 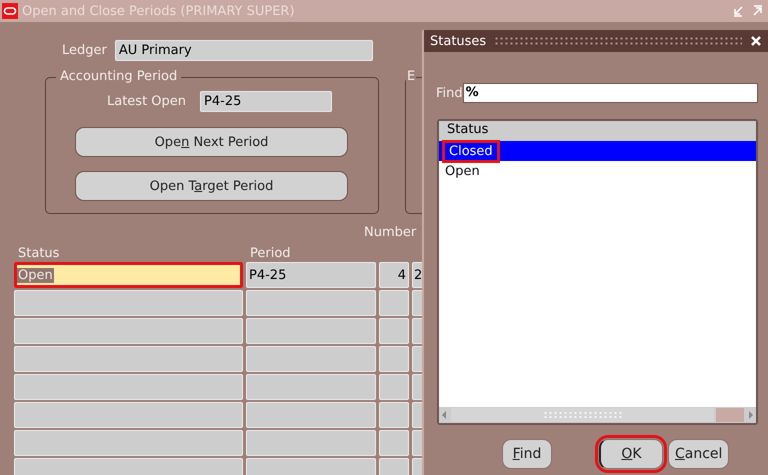 I want to click on list-item: Open, so click(x=597, y=171).